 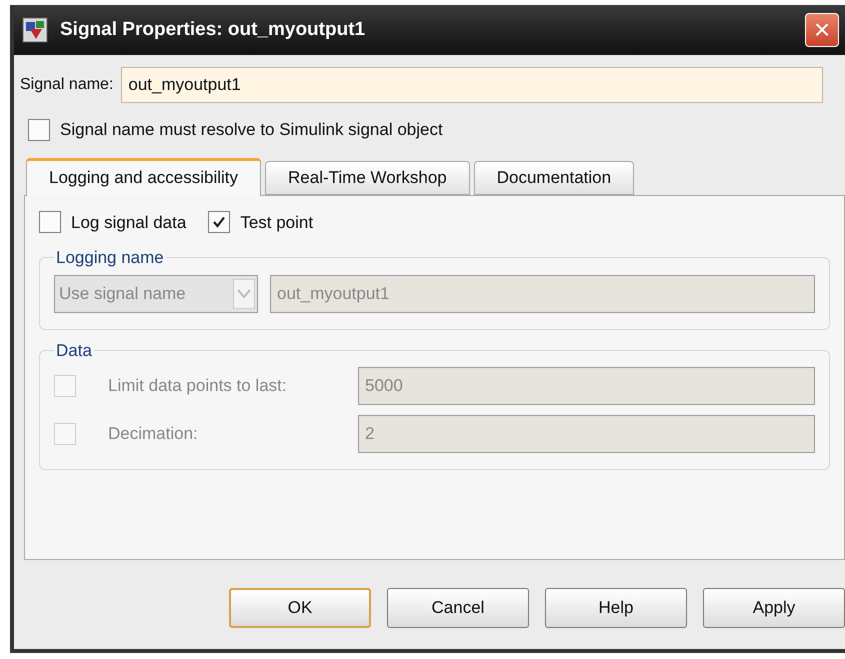 I want to click on checkbox-label: Signal name must resolve to Simulink signal object, so click(x=251, y=130).